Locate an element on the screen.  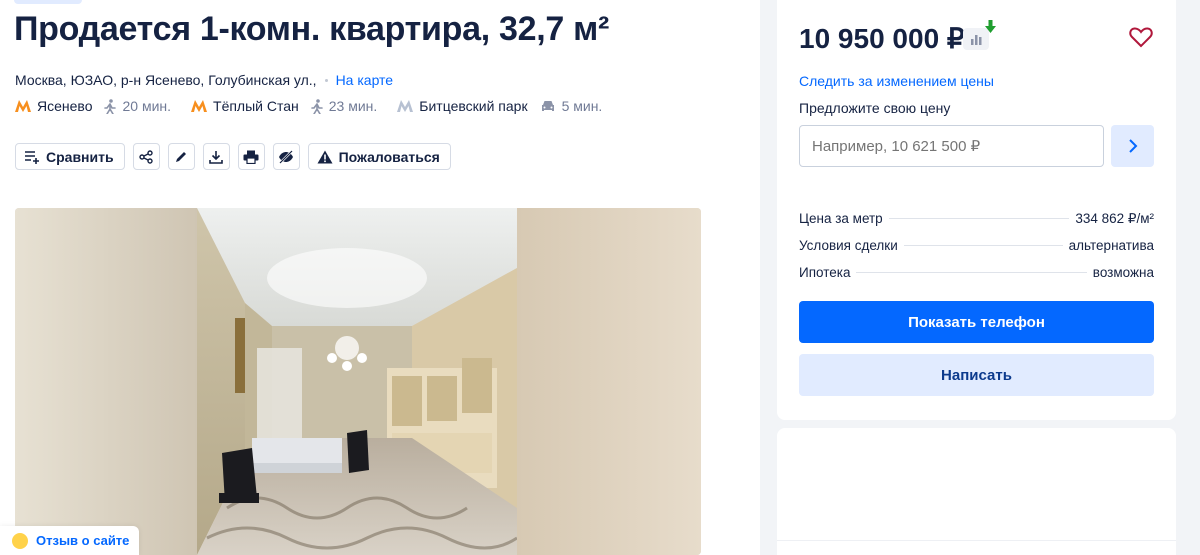
feedback-button: Отзыв о сайте is located at coordinates (70, 540).